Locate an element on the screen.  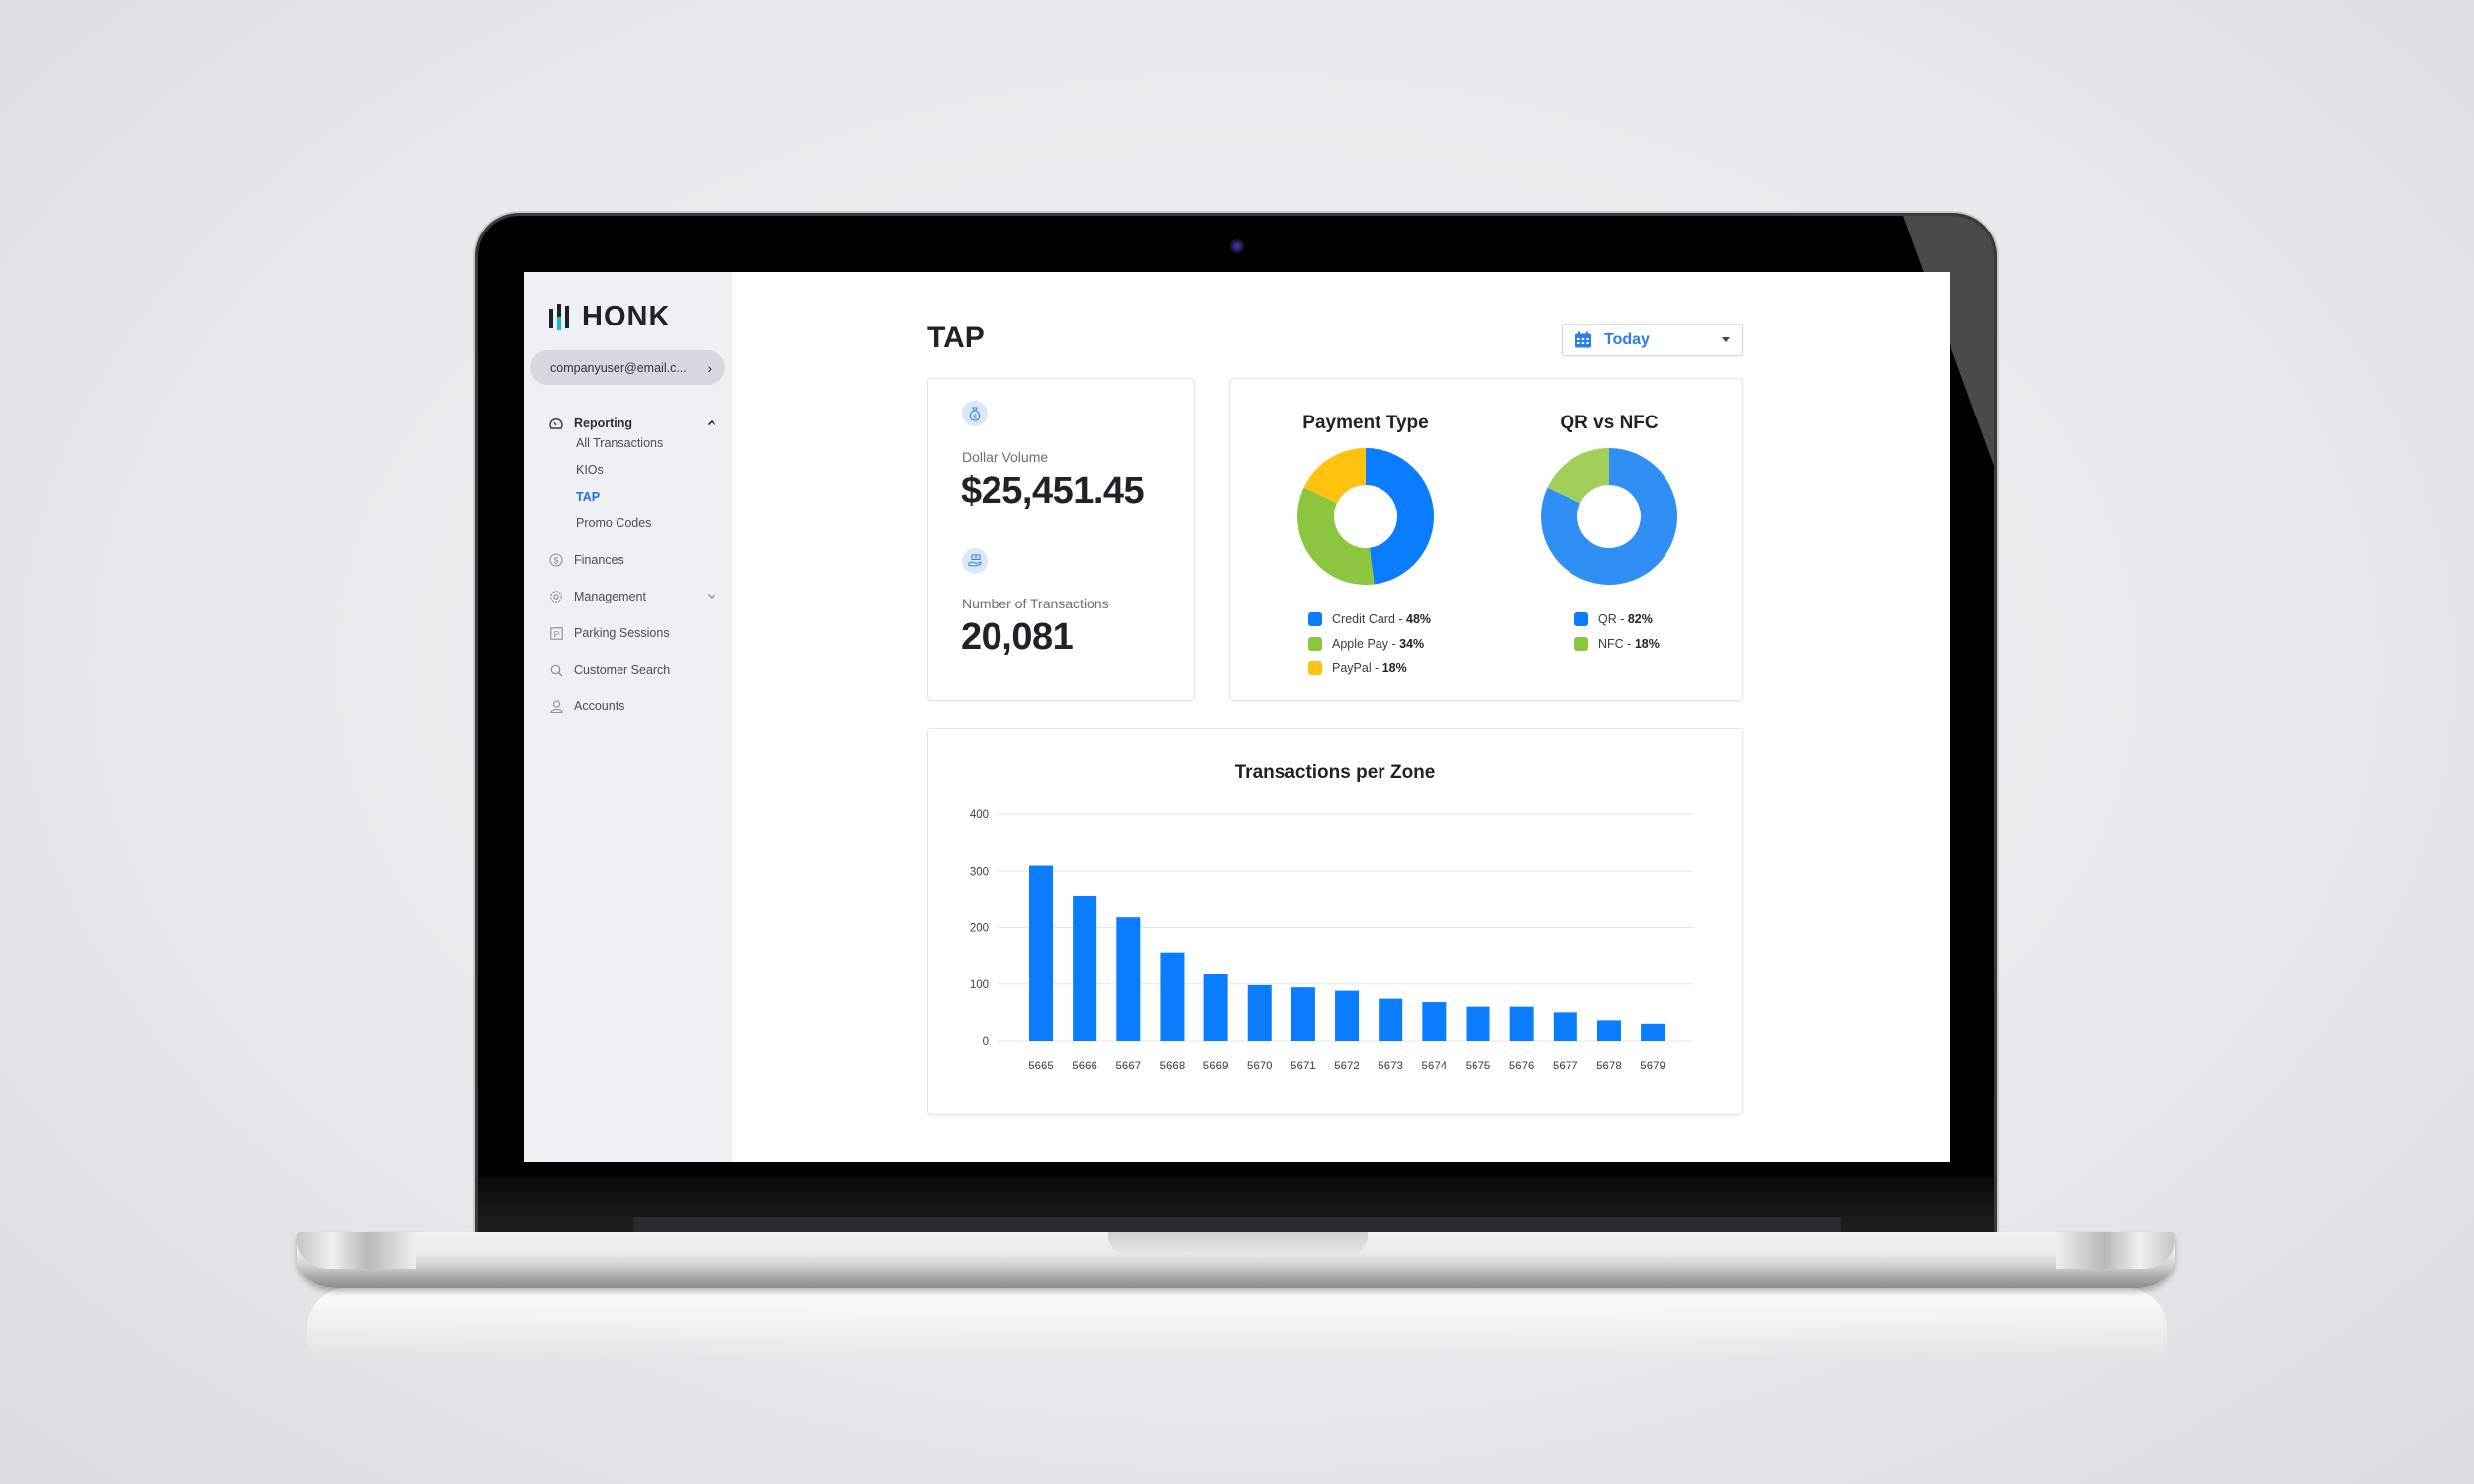
dollar-volume-label: Dollar Volume is located at coordinates (1006, 457).